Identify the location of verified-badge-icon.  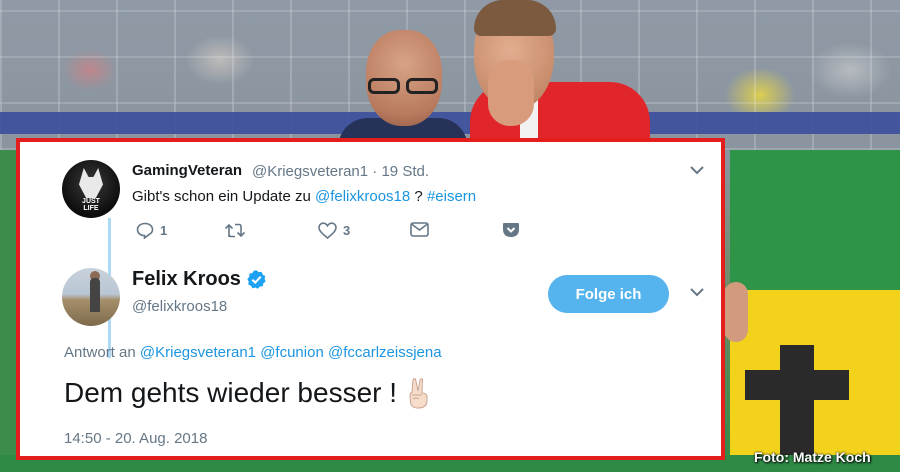
(256, 282).